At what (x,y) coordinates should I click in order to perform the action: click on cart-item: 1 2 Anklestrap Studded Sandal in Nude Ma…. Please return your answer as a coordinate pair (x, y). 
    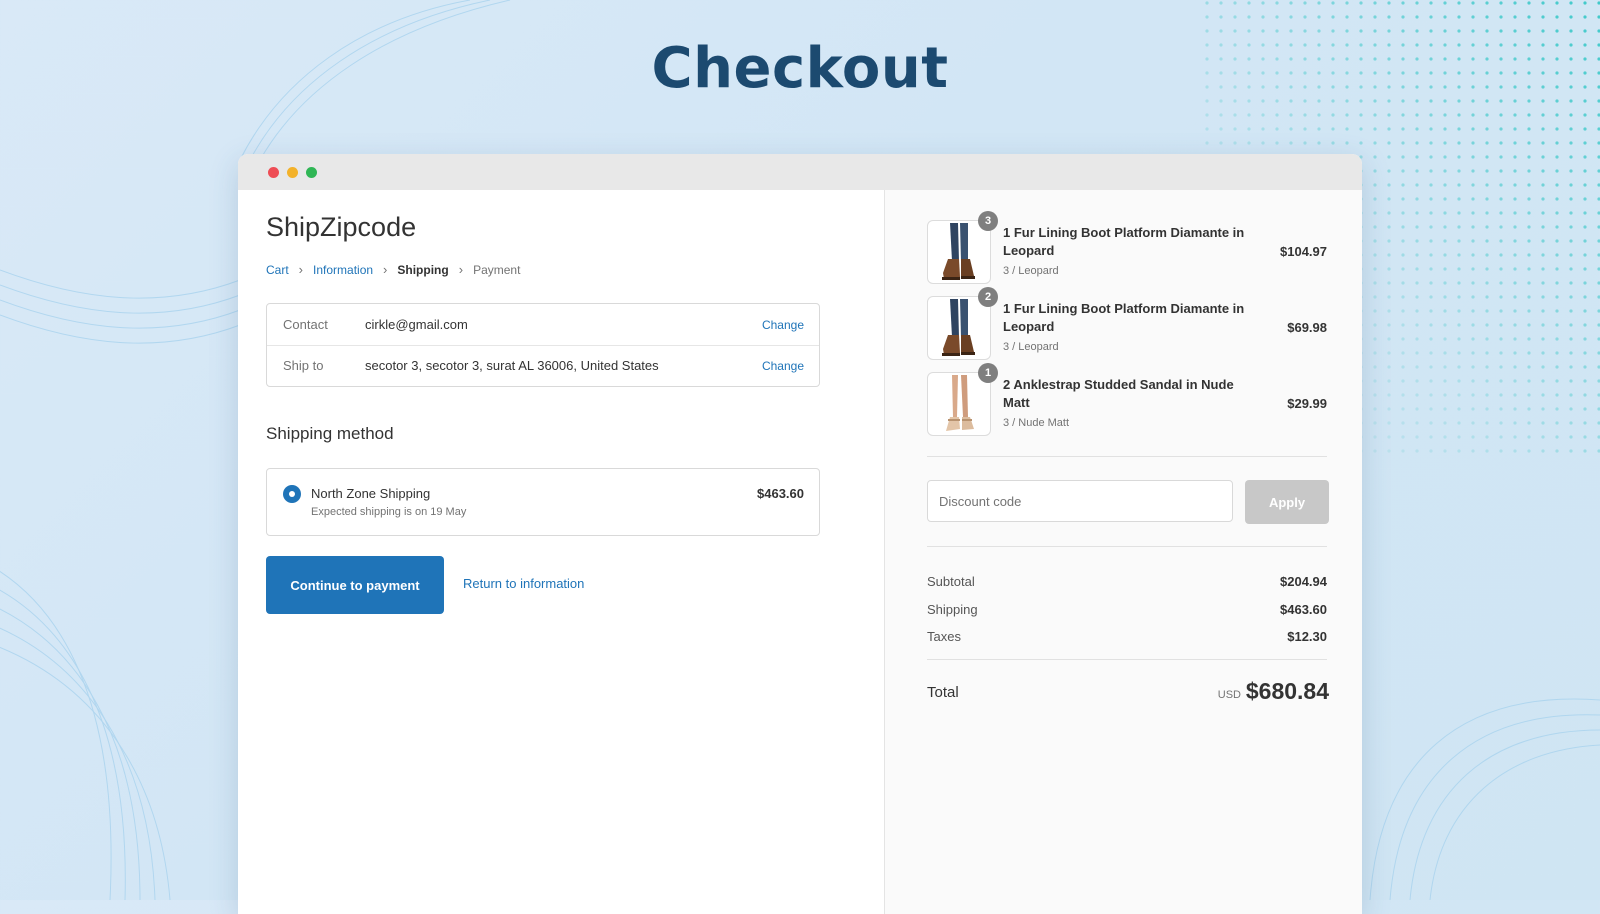
    Looking at the image, I should click on (1127, 399).